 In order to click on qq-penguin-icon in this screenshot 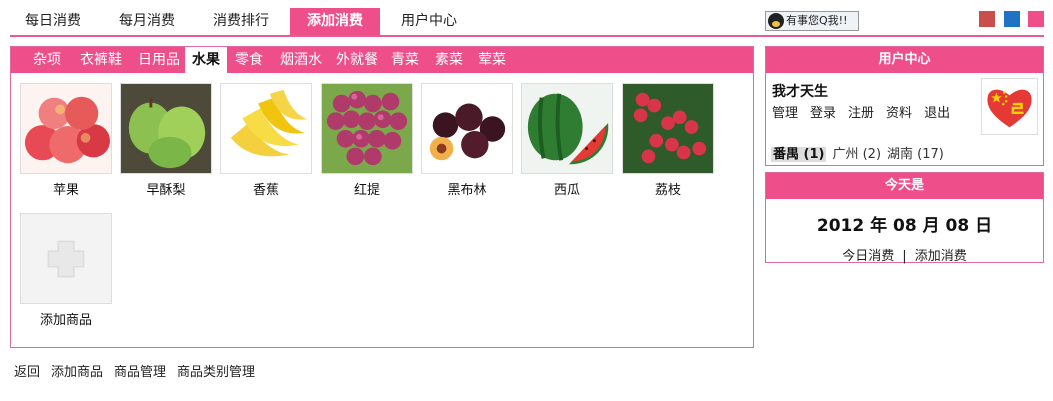, I will do `click(776, 21)`.